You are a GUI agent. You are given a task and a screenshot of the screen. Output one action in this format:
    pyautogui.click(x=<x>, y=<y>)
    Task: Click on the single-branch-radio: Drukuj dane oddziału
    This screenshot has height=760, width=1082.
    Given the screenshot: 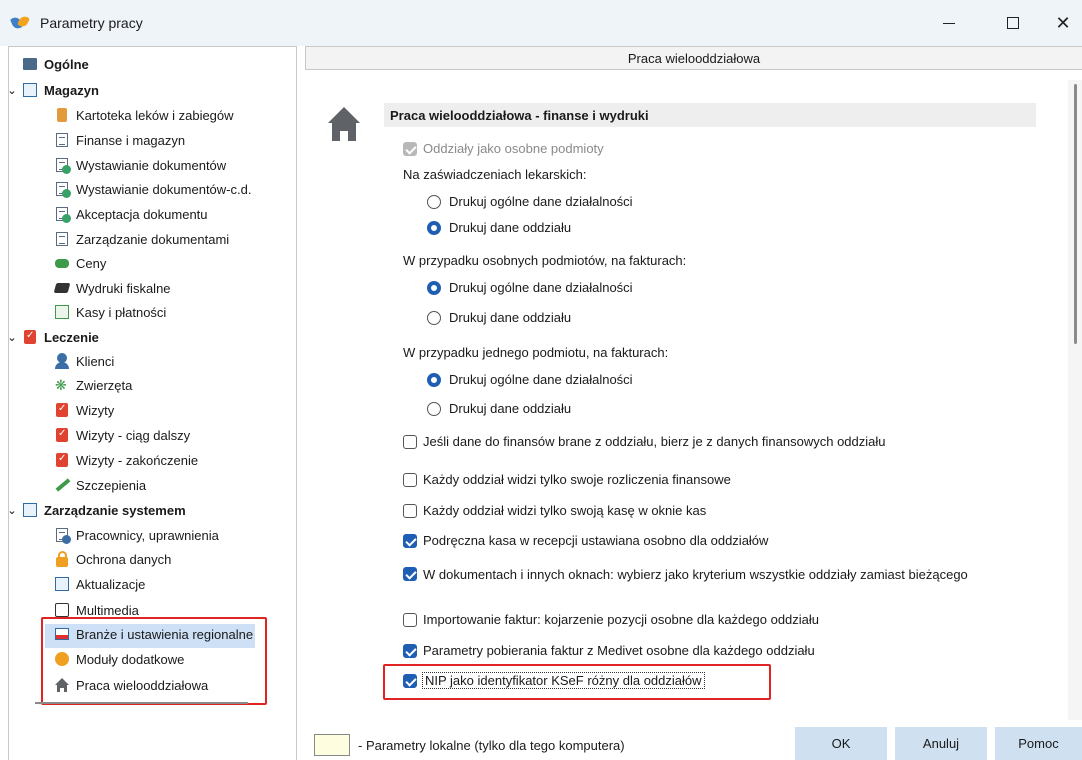 What is the action you would take?
    pyautogui.click(x=499, y=408)
    